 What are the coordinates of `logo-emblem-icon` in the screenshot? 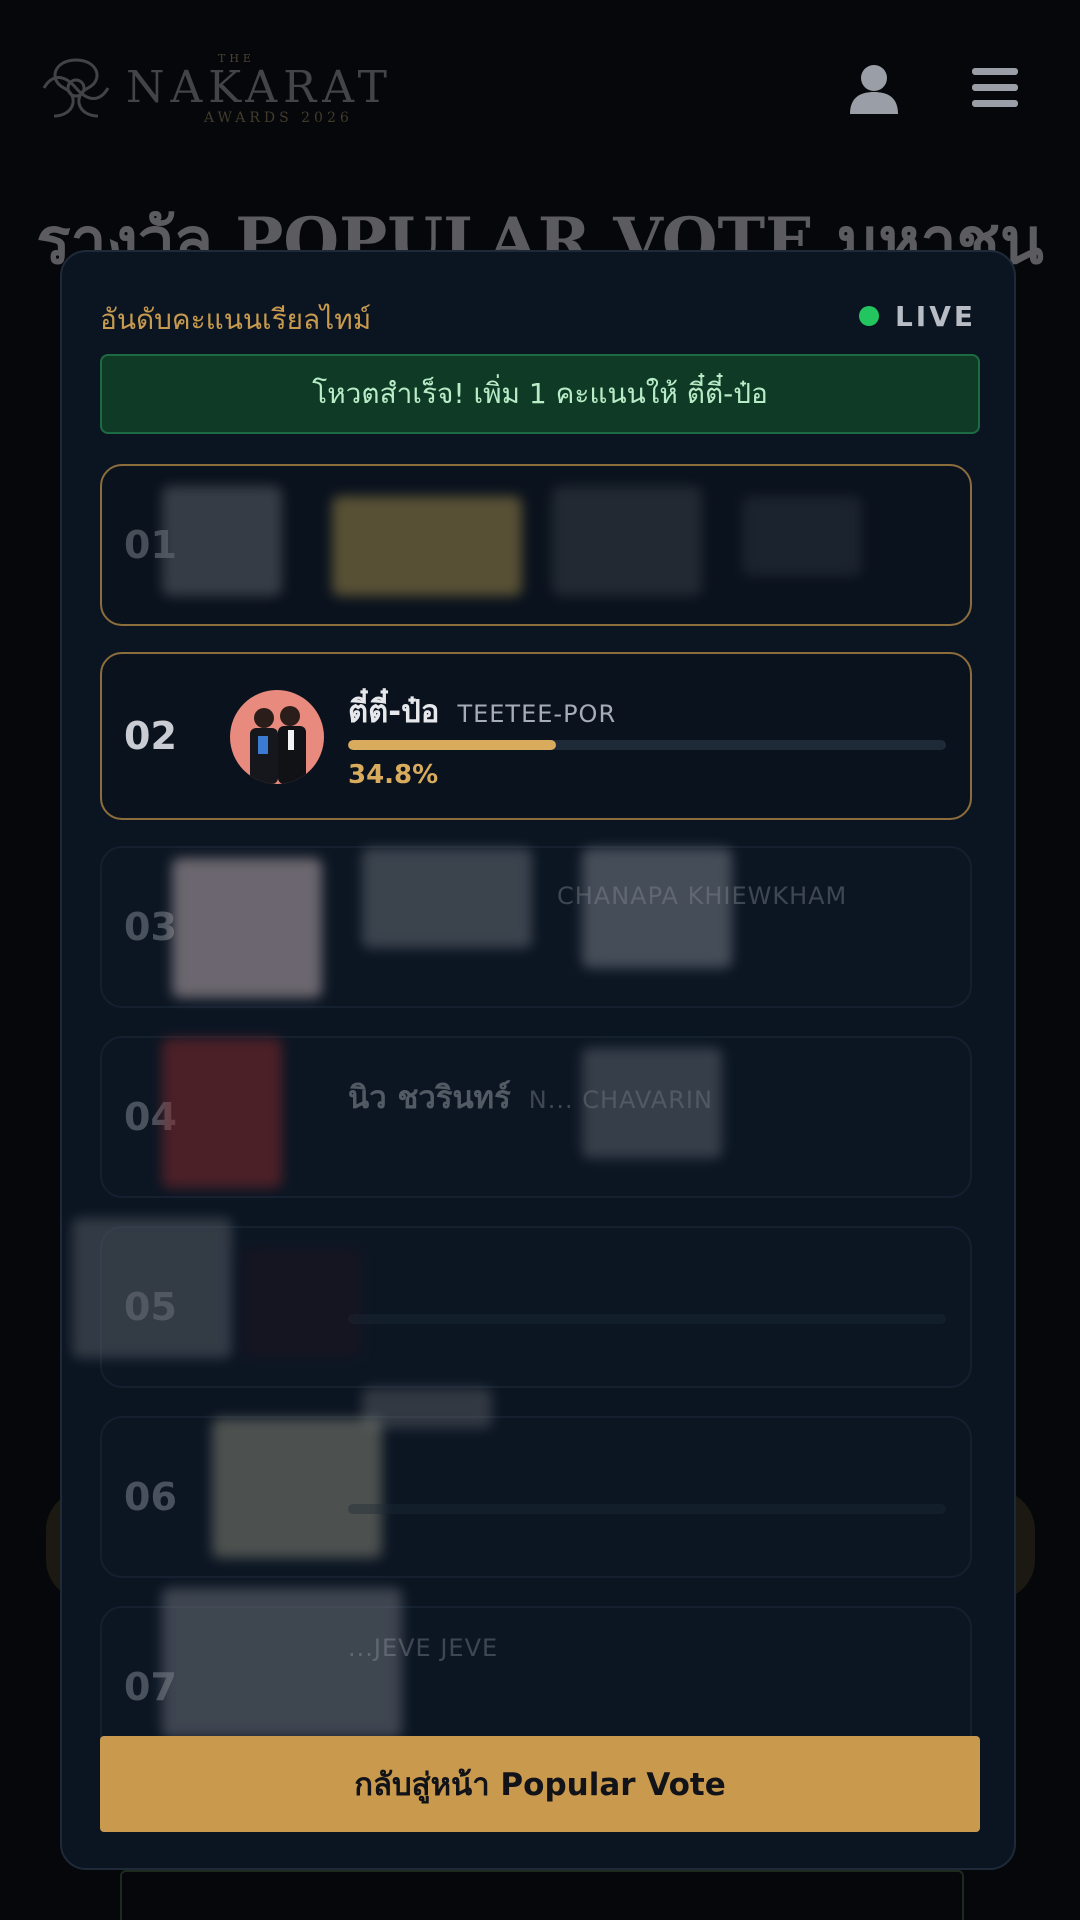 It's located at (76, 88).